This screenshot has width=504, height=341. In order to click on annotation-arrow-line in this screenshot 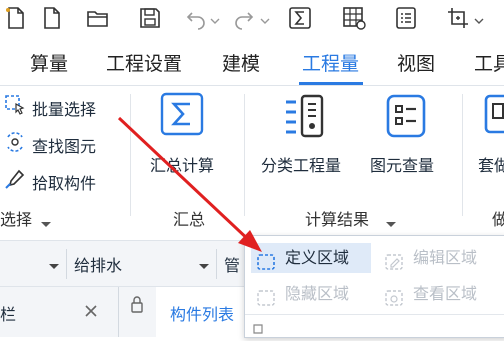, I will do `click(185, 180)`.